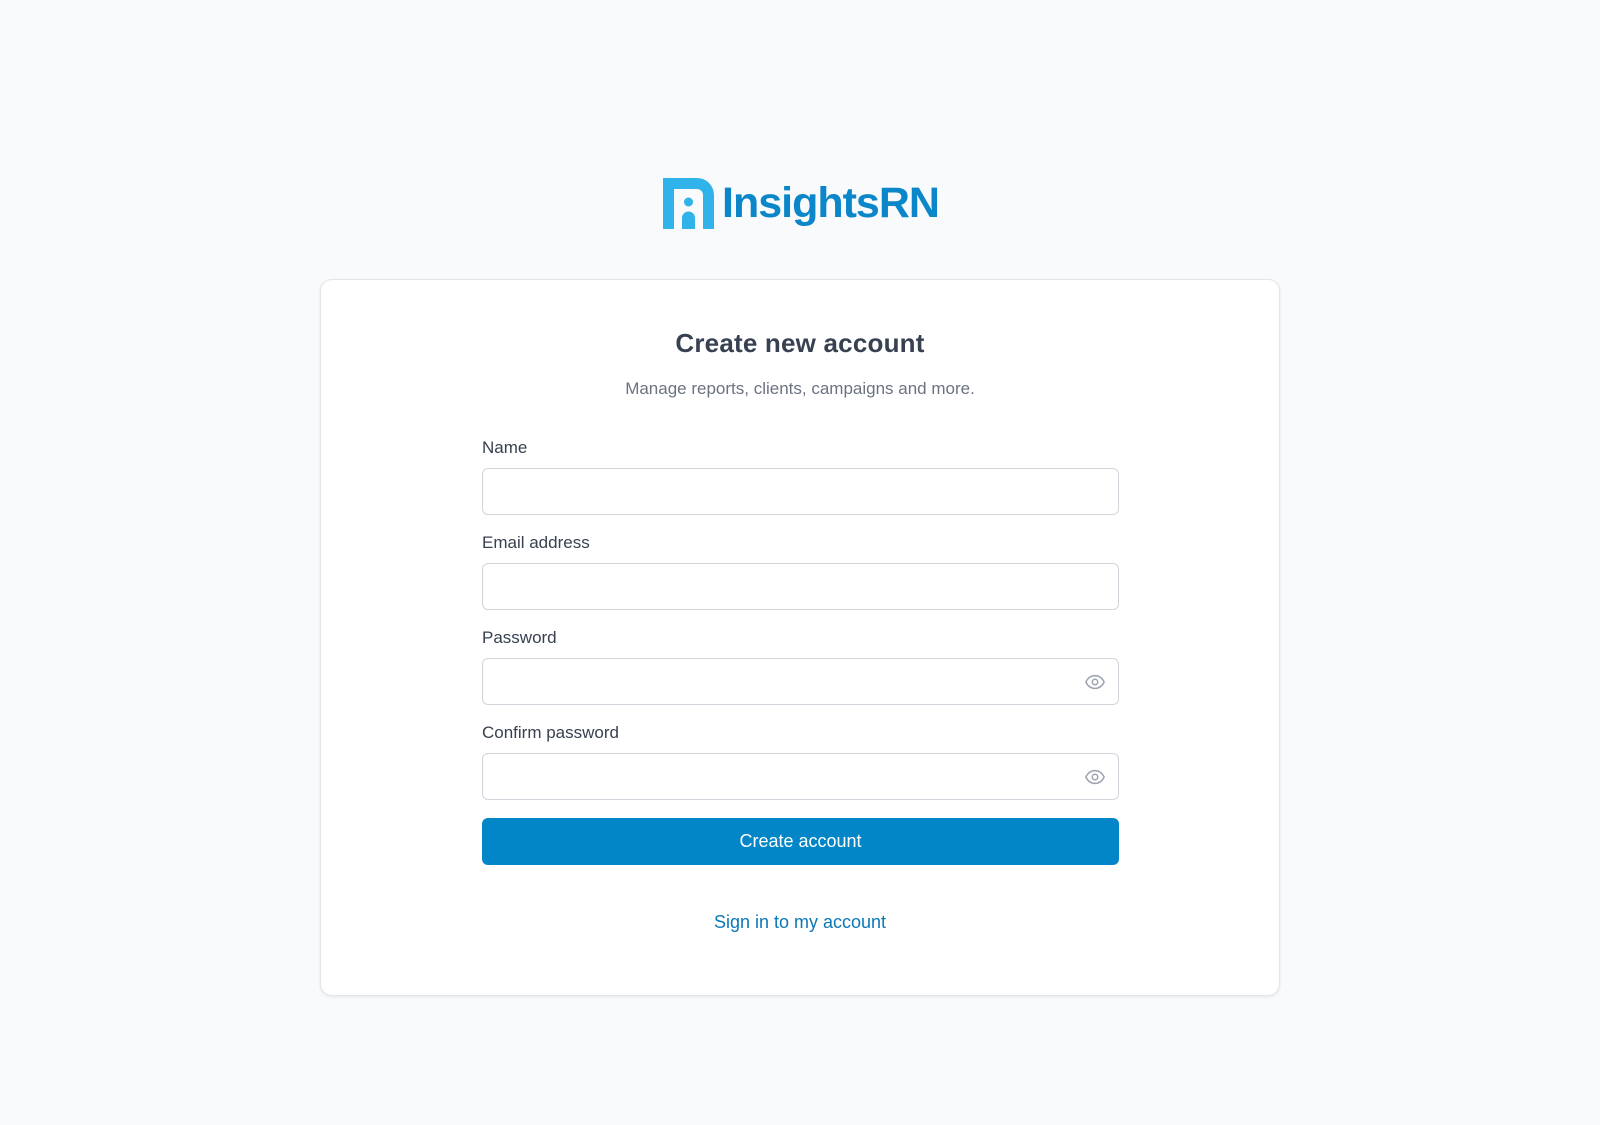 The width and height of the screenshot is (1600, 1125). Describe the element at coordinates (831, 202) in the screenshot. I see `brand-name: InsightsRN` at that location.